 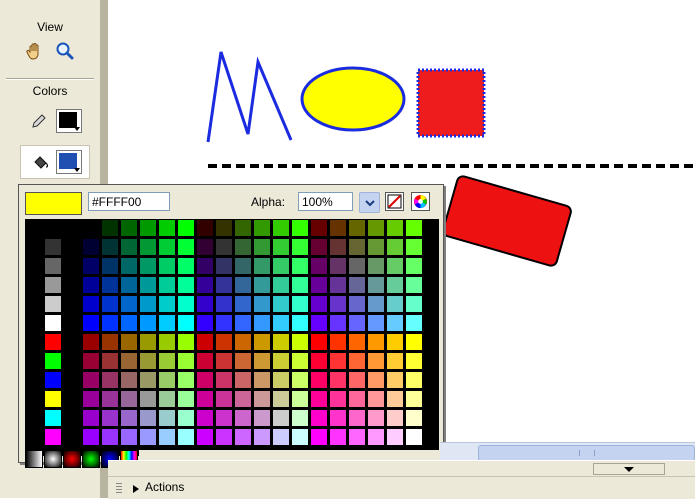 What do you see at coordinates (65, 51) in the screenshot?
I see `zoom-tool-button` at bounding box center [65, 51].